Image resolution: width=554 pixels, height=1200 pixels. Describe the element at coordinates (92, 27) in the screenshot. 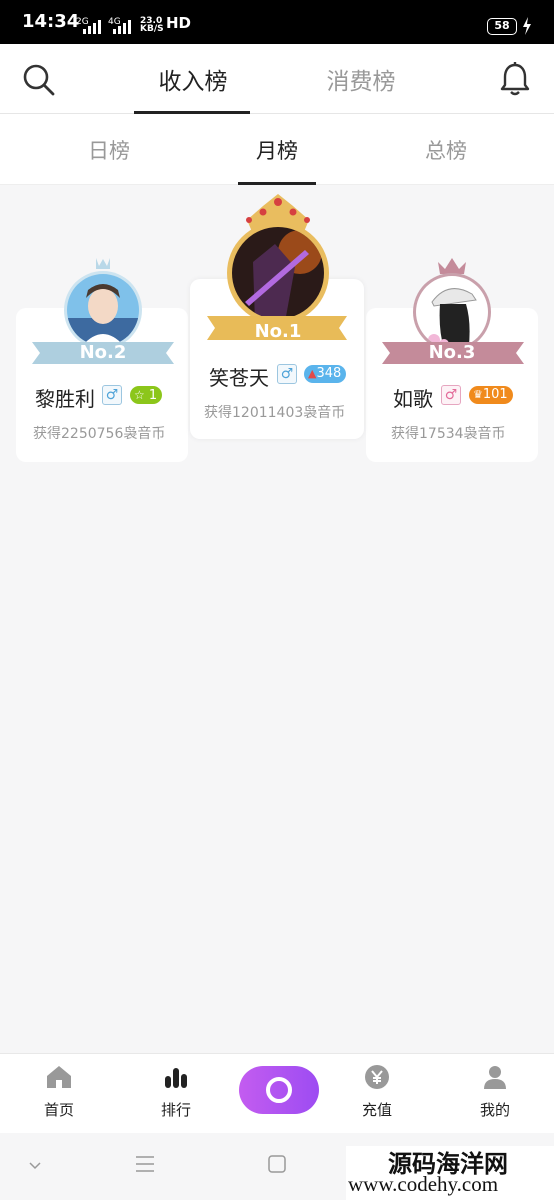

I see `signal-icon` at that location.